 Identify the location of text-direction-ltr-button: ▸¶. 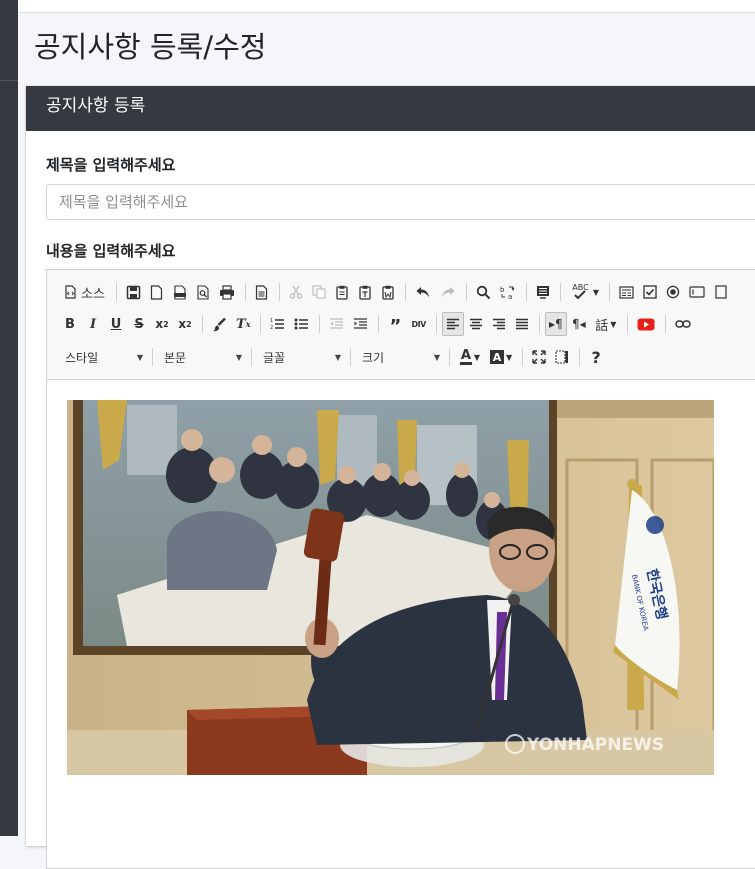
(555, 324).